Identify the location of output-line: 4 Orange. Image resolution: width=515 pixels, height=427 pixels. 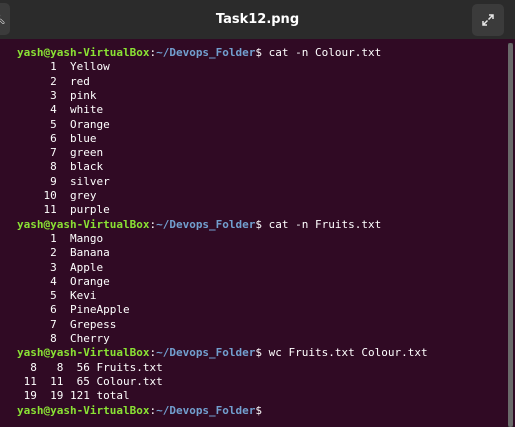
(63, 281).